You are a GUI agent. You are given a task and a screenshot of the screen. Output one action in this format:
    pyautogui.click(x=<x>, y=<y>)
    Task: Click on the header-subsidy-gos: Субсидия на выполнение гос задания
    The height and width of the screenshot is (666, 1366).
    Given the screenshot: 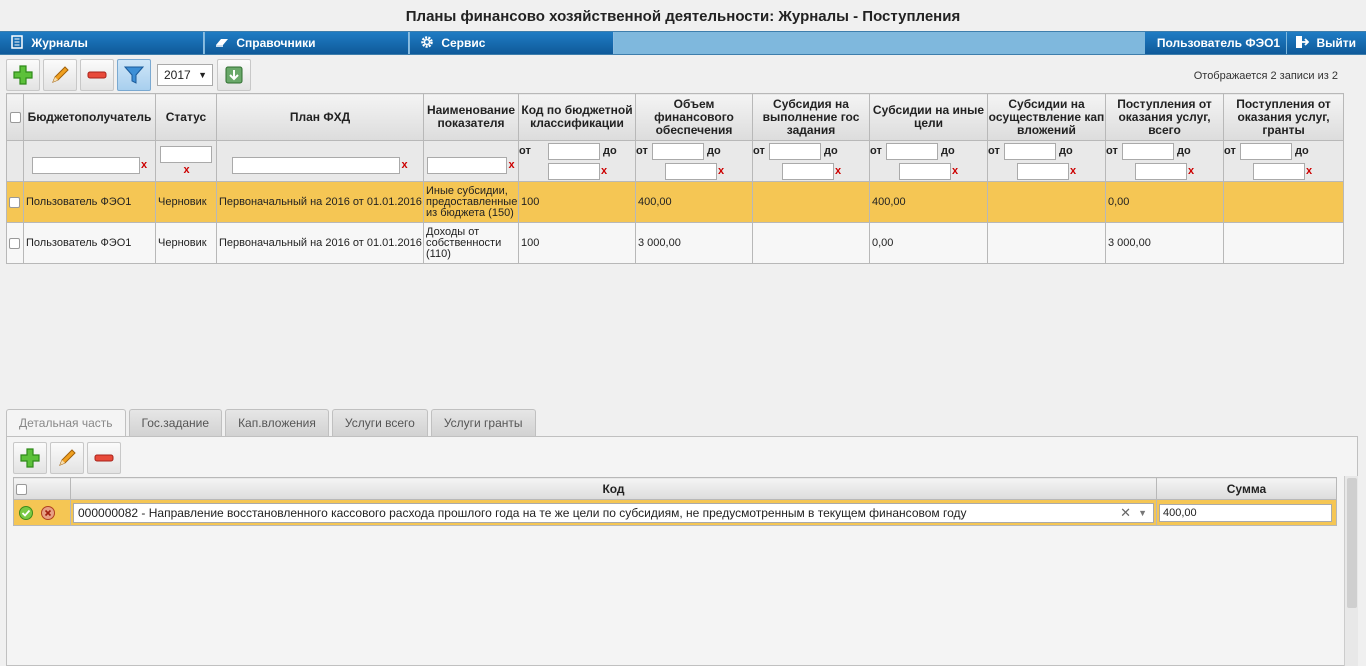 What is the action you would take?
    pyautogui.click(x=811, y=117)
    